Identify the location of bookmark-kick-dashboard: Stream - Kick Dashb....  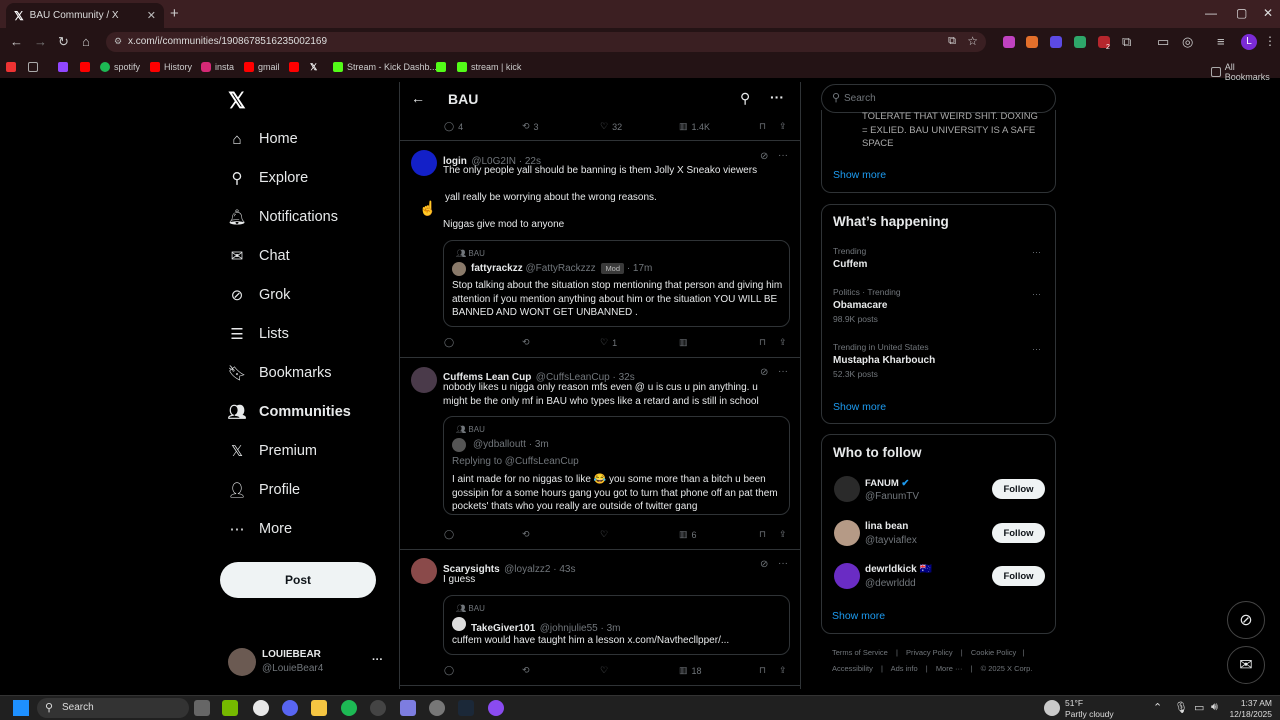
(385, 67).